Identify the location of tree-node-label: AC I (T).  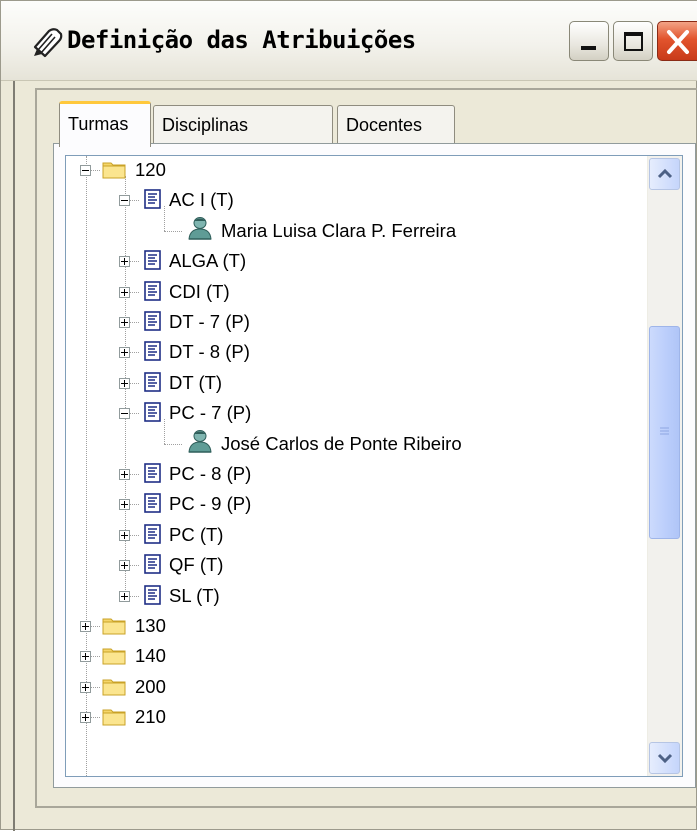
(201, 199).